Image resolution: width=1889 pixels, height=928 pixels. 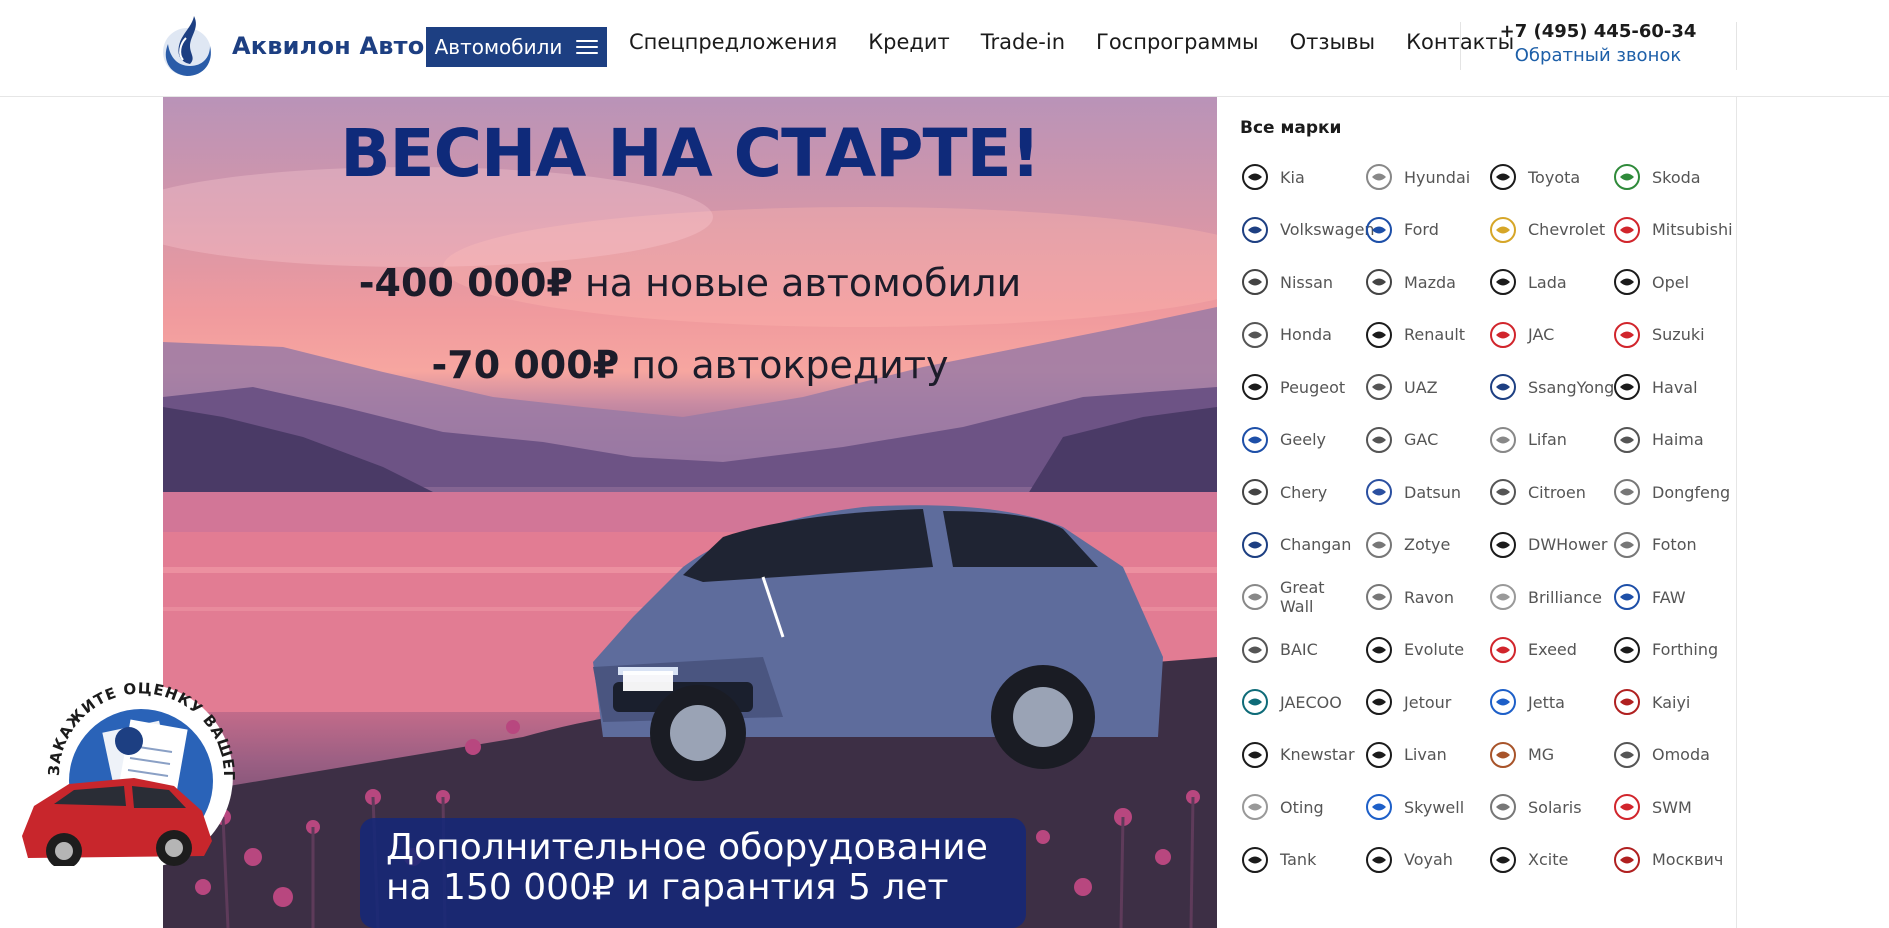 What do you see at coordinates (1550, 755) in the screenshot?
I see `brand-item-mg: MG` at bounding box center [1550, 755].